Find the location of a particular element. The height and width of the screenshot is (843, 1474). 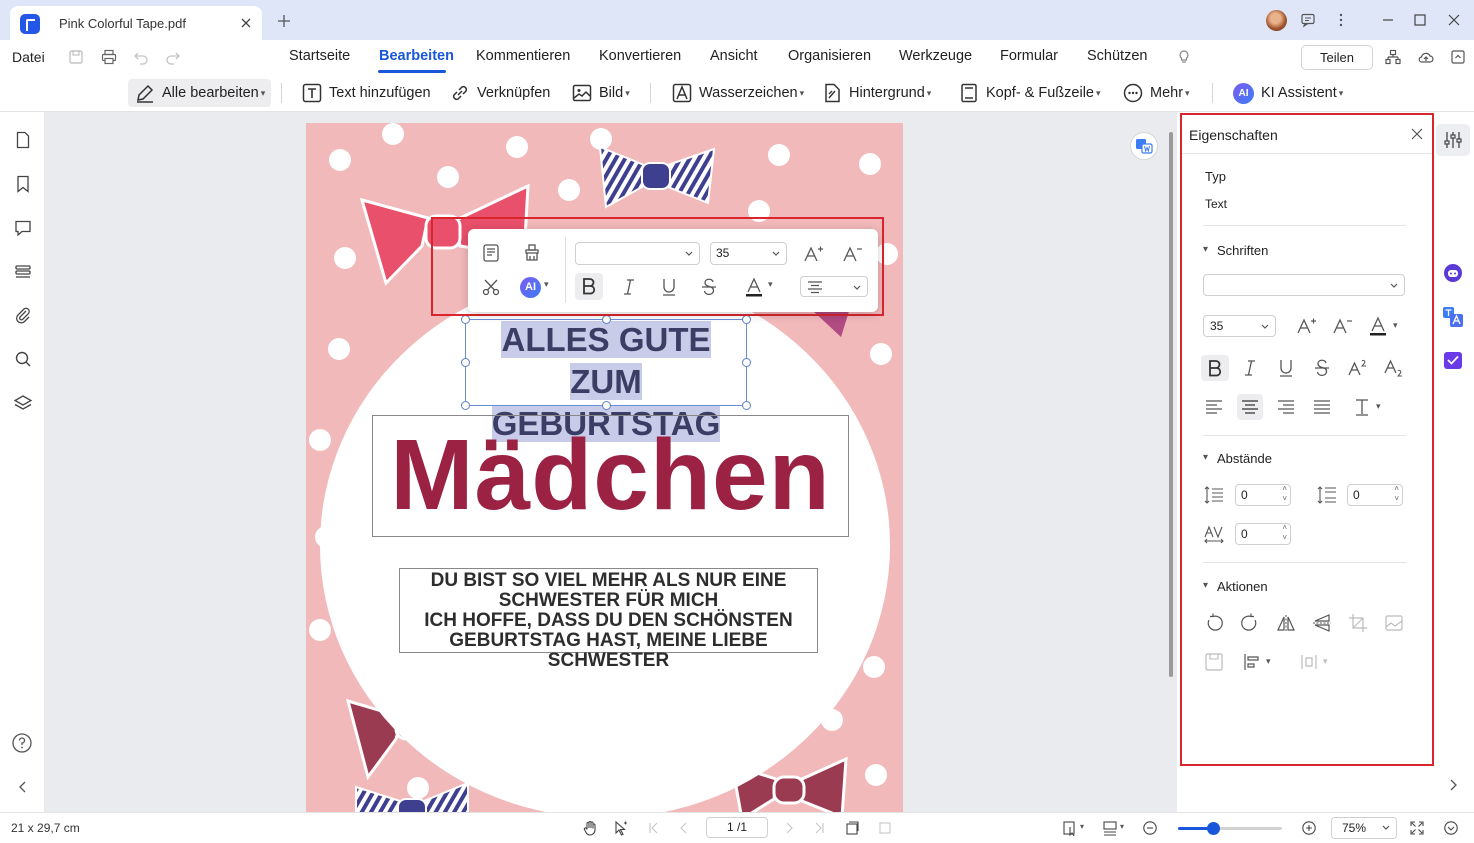

maximize-icon is located at coordinates (1420, 20).